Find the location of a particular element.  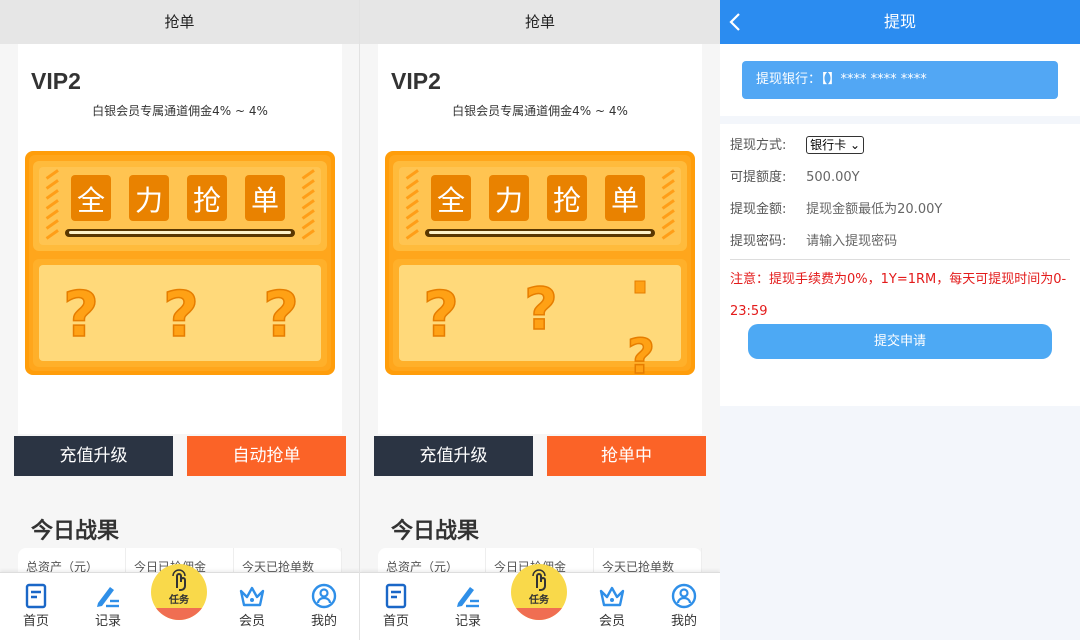

bank-section: 提现银行：【】**** **** **** is located at coordinates (900, 80).